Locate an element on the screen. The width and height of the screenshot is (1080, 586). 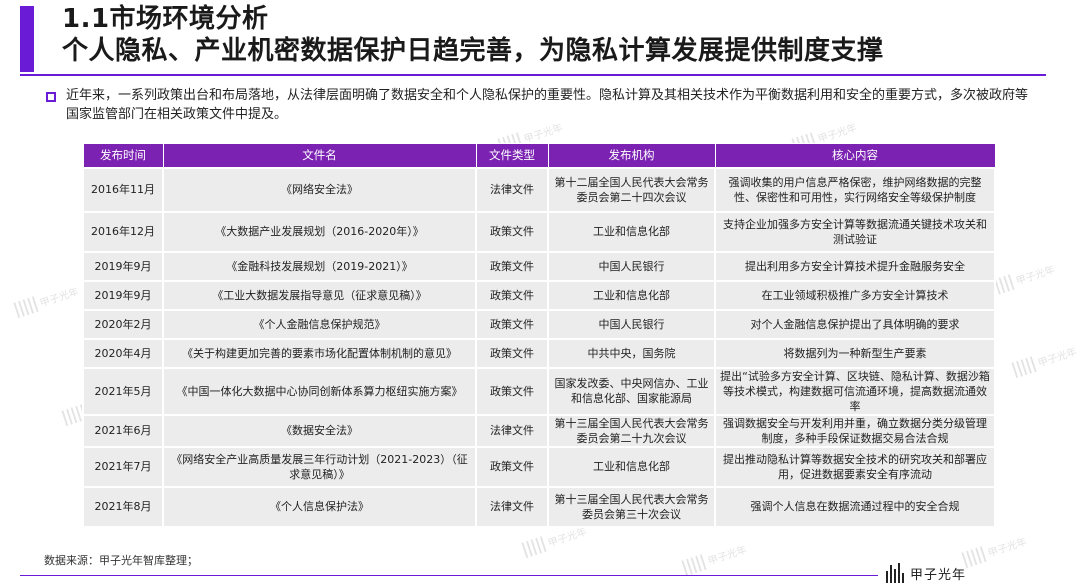
section-title: 1.1市场环境分析 is located at coordinates (165, 19).